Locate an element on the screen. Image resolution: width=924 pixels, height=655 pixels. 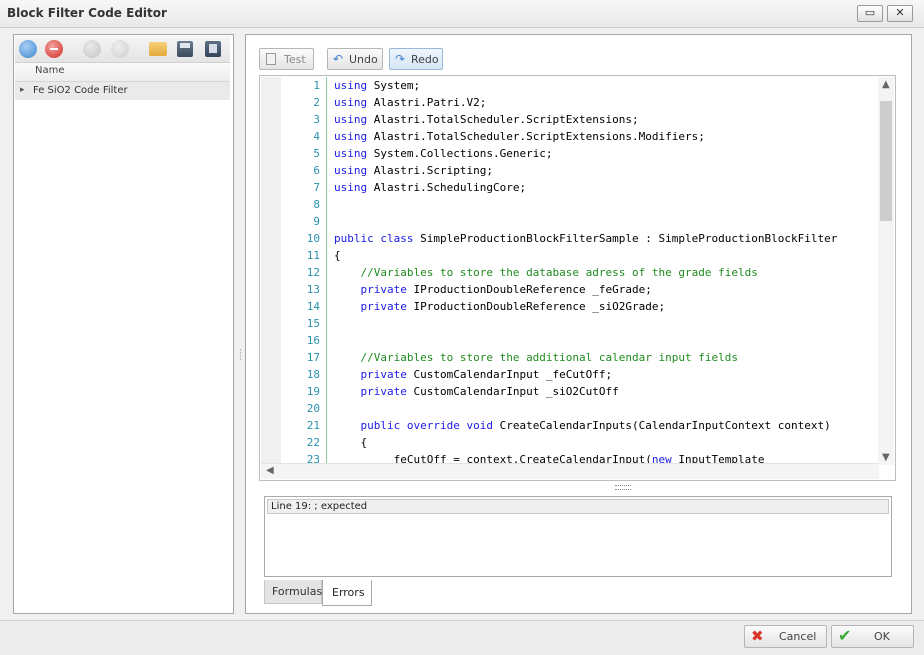
restore-button: ▭ is located at coordinates (870, 13).